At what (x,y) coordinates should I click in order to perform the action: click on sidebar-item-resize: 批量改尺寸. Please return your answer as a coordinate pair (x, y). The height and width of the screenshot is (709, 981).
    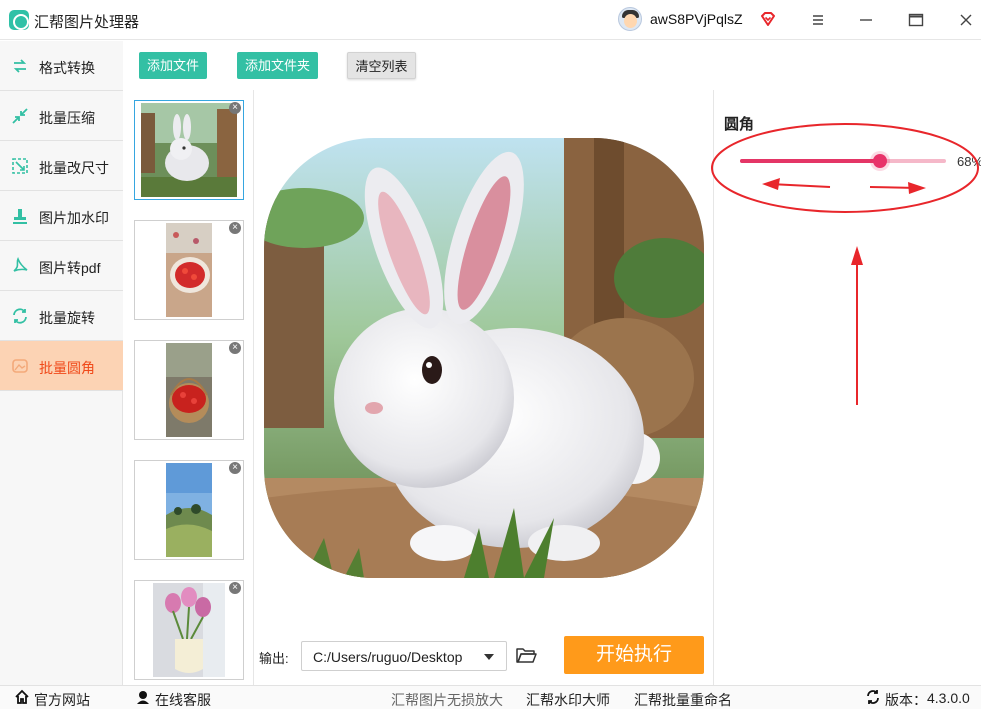
    Looking at the image, I should click on (61, 166).